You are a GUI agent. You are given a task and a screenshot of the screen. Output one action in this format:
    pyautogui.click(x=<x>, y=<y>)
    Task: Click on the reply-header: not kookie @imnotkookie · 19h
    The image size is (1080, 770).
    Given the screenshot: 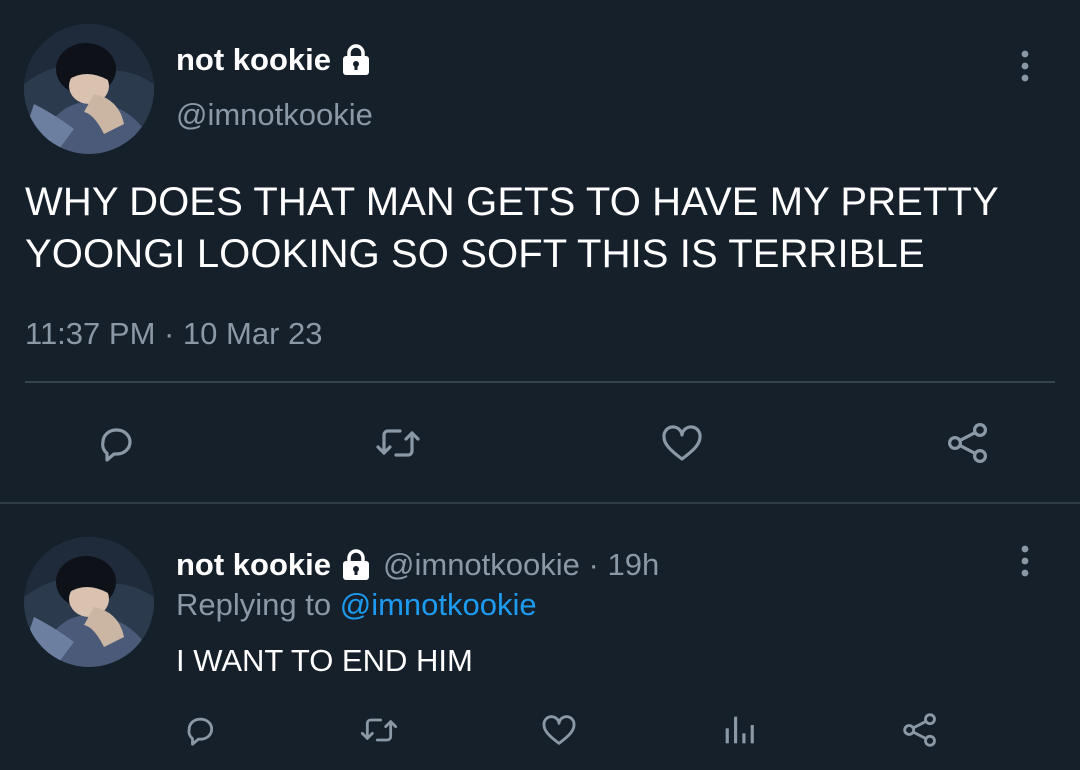 What is the action you would take?
    pyautogui.click(x=417, y=565)
    